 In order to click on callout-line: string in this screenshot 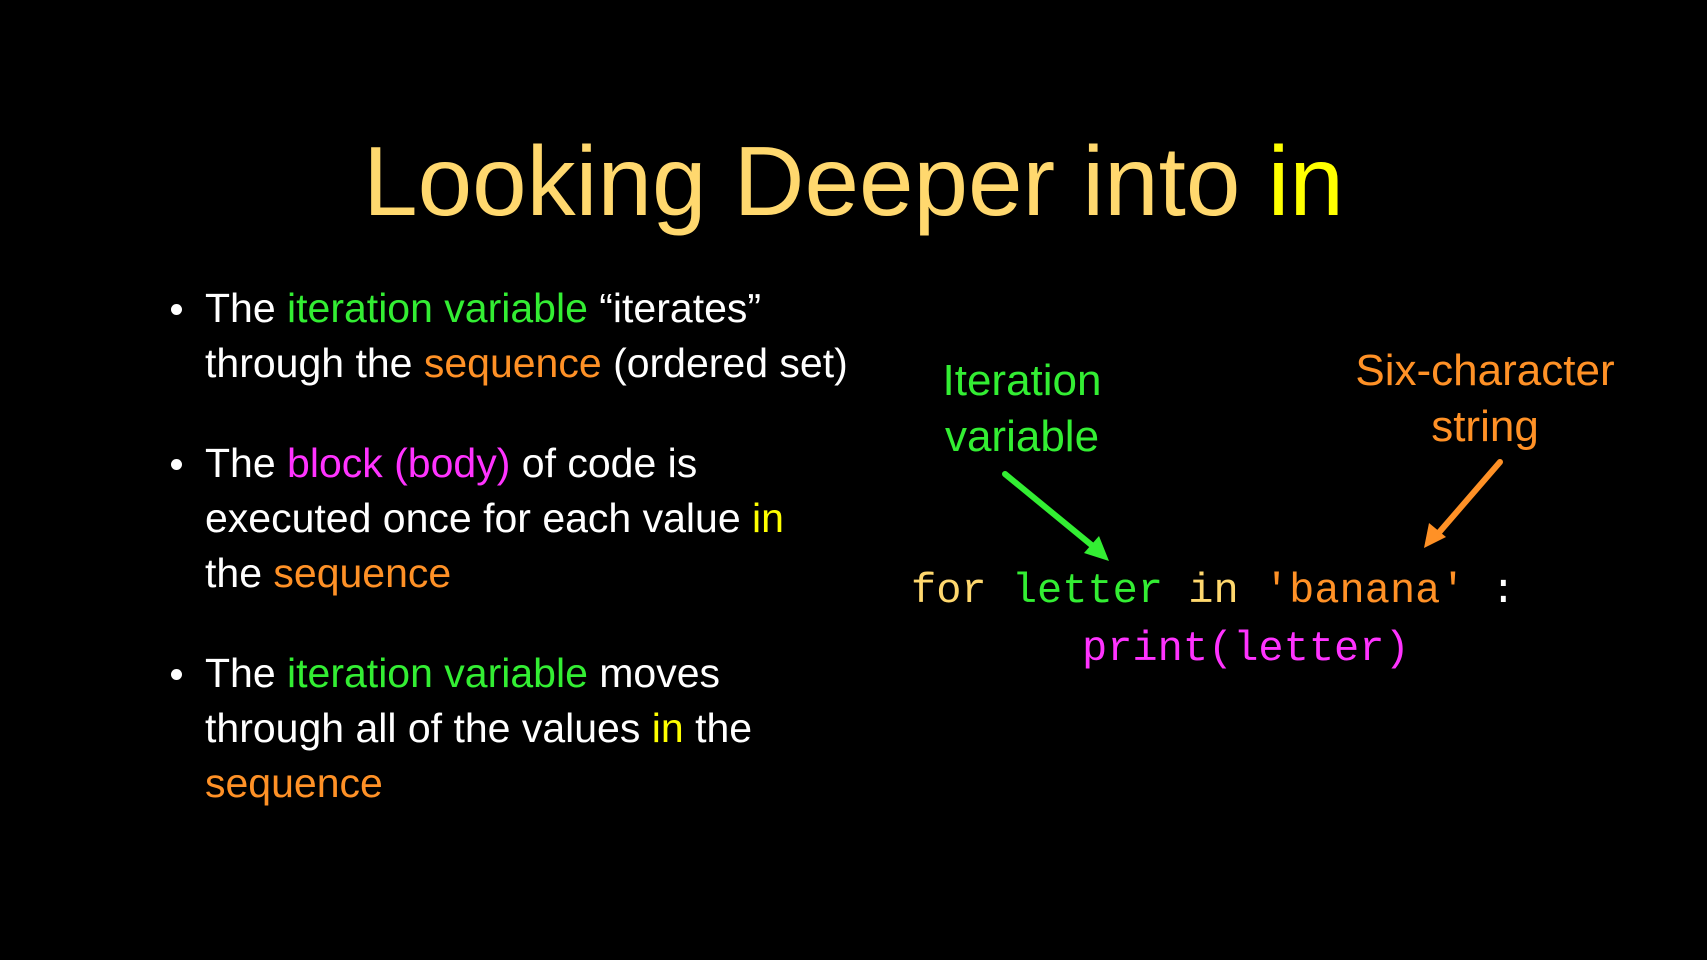, I will do `click(1485, 426)`.